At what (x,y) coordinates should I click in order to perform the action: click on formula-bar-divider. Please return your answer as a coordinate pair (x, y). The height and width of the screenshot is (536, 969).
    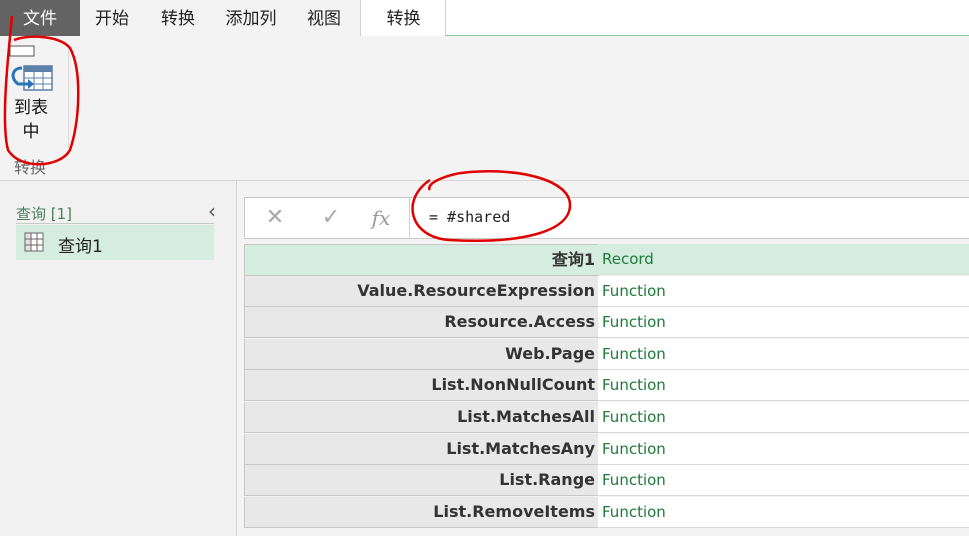
    Looking at the image, I should click on (409, 218).